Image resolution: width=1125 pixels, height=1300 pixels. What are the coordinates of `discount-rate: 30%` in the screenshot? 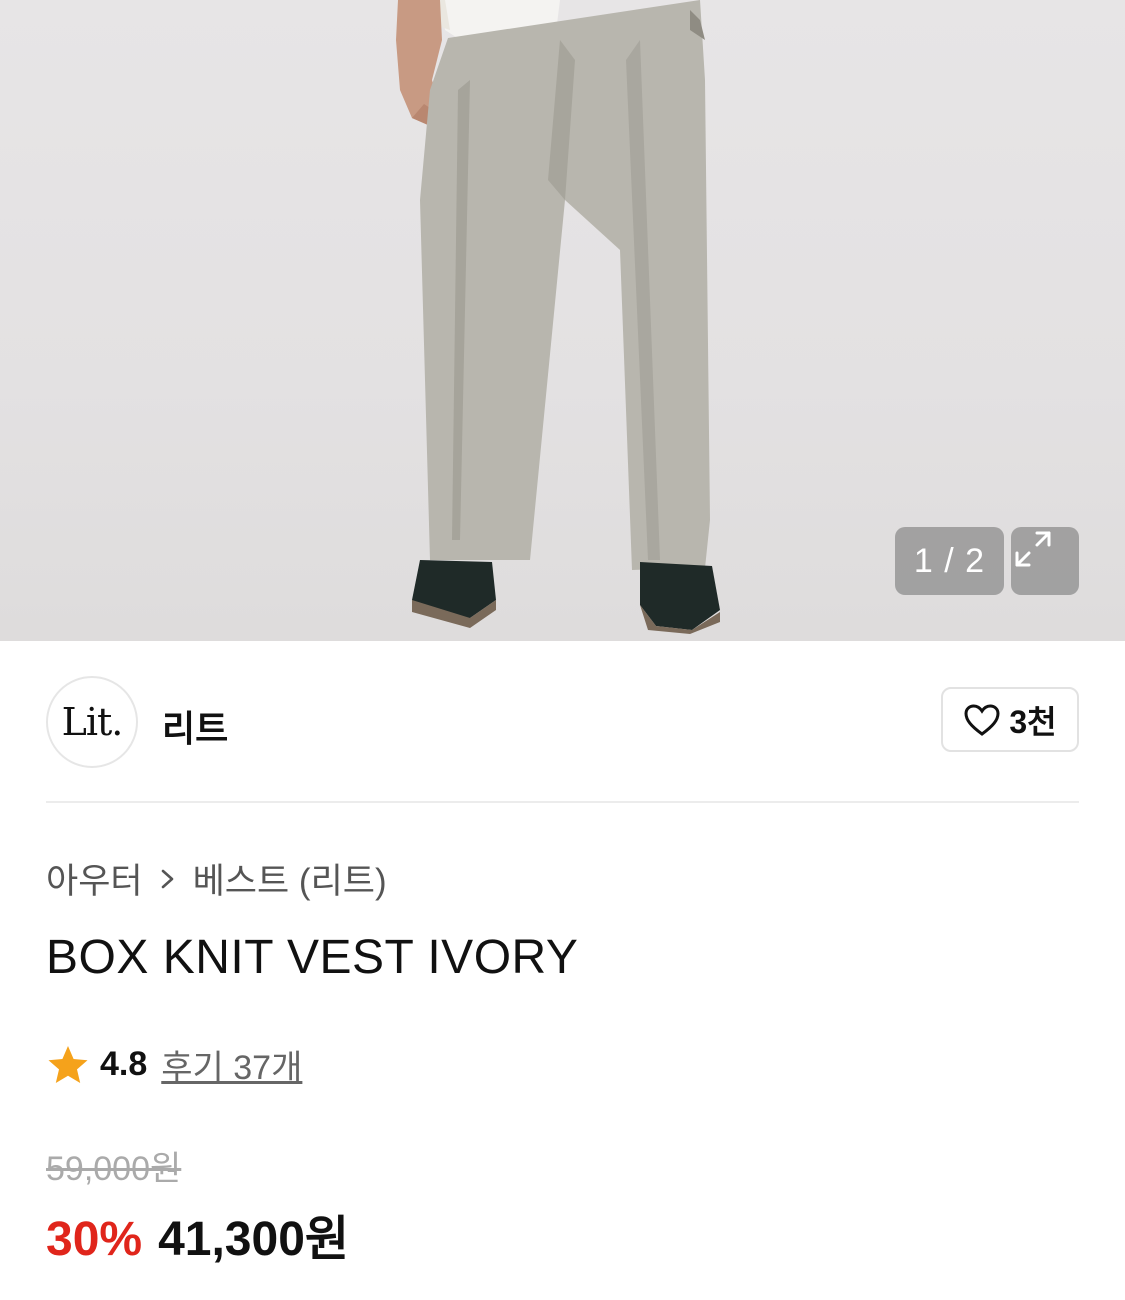 It's located at (94, 1239).